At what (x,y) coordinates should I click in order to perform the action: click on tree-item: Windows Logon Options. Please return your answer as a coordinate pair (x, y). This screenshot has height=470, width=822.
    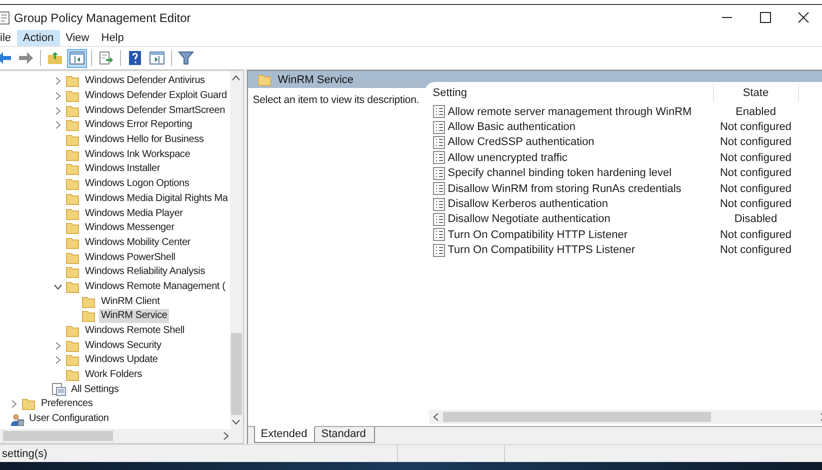
    Looking at the image, I should click on (137, 184).